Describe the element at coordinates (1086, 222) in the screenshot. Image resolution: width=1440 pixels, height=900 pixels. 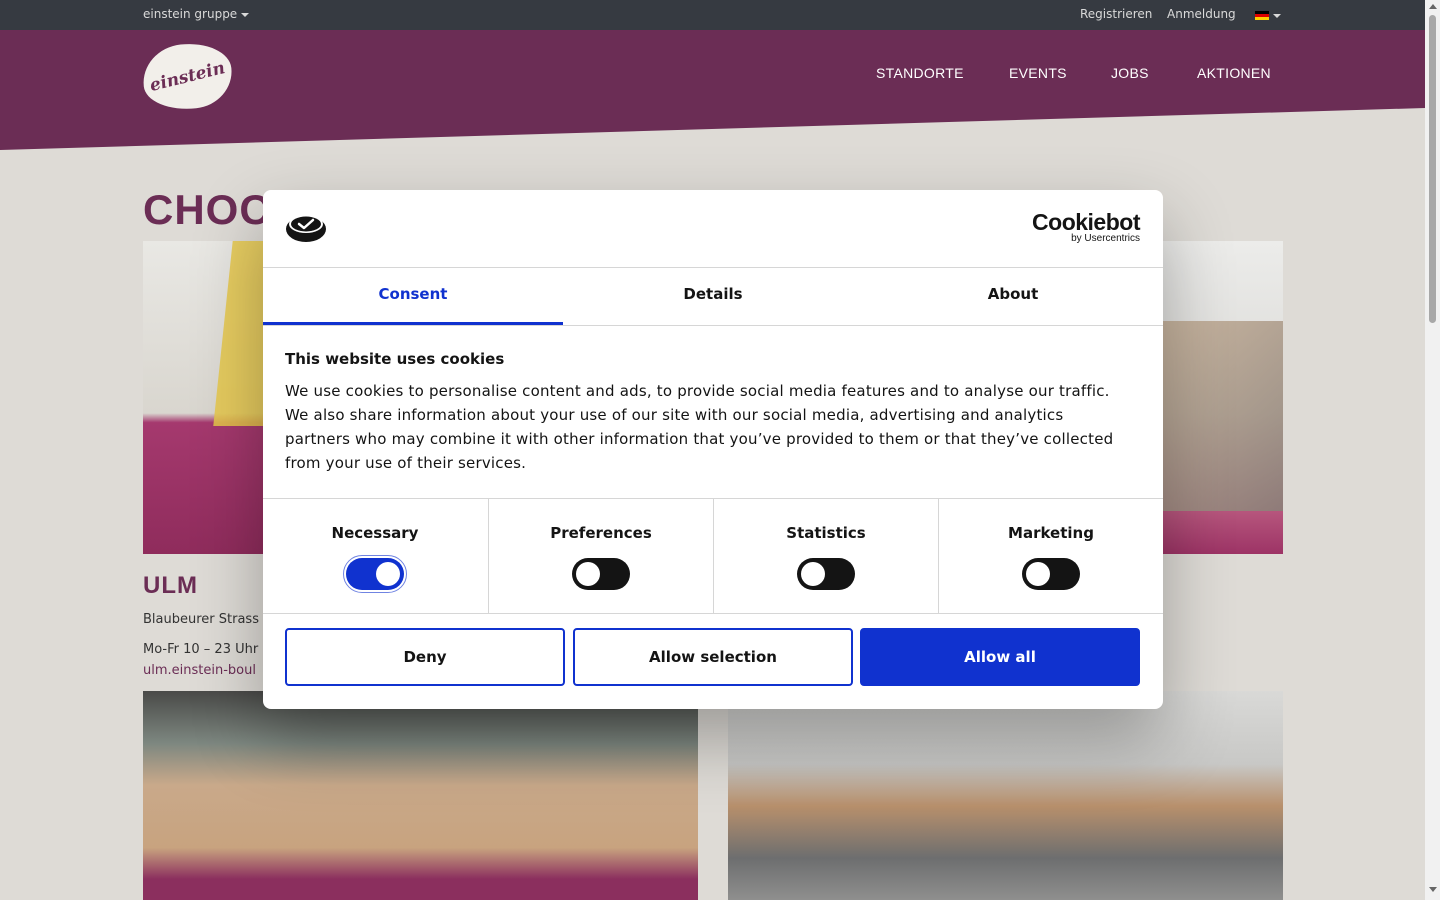
I see `brand-name: Cookiebot` at that location.